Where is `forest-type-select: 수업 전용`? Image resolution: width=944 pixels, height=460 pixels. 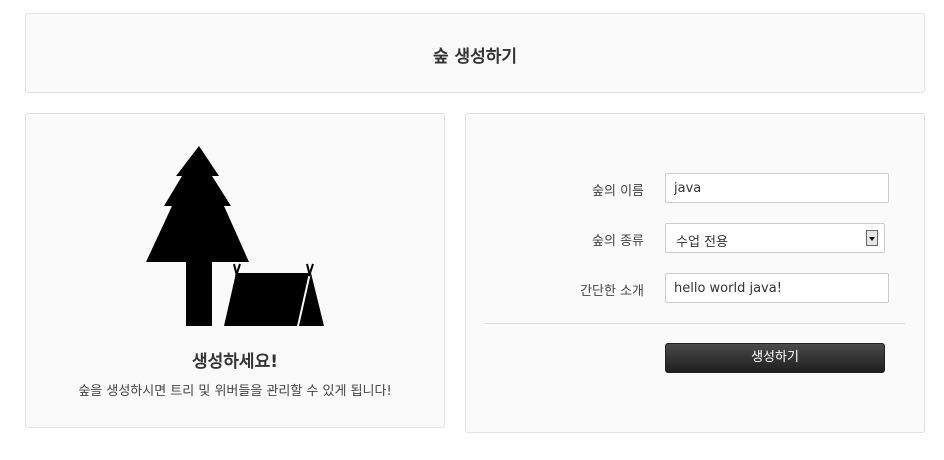
forest-type-select: 수업 전용 is located at coordinates (775, 238).